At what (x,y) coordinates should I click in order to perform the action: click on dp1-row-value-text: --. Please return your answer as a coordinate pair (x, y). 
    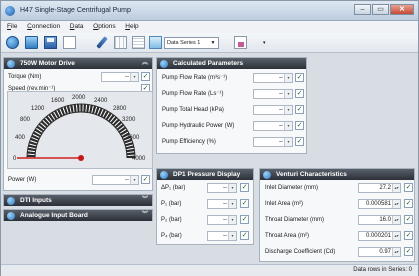
    Looking at the image, I should click on (225, 204).